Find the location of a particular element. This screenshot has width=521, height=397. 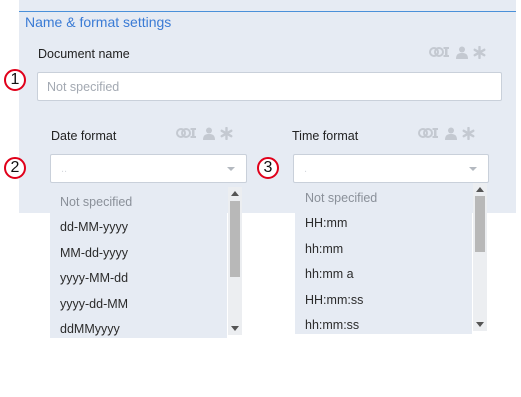

date-format-scrollbar is located at coordinates (235, 261).